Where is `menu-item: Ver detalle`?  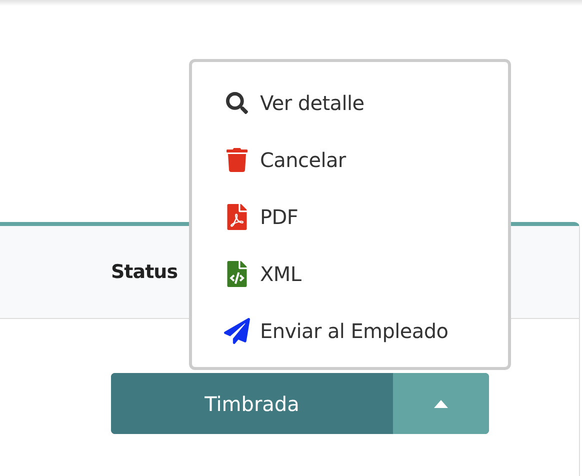
menu-item: Ver detalle is located at coordinates (350, 102).